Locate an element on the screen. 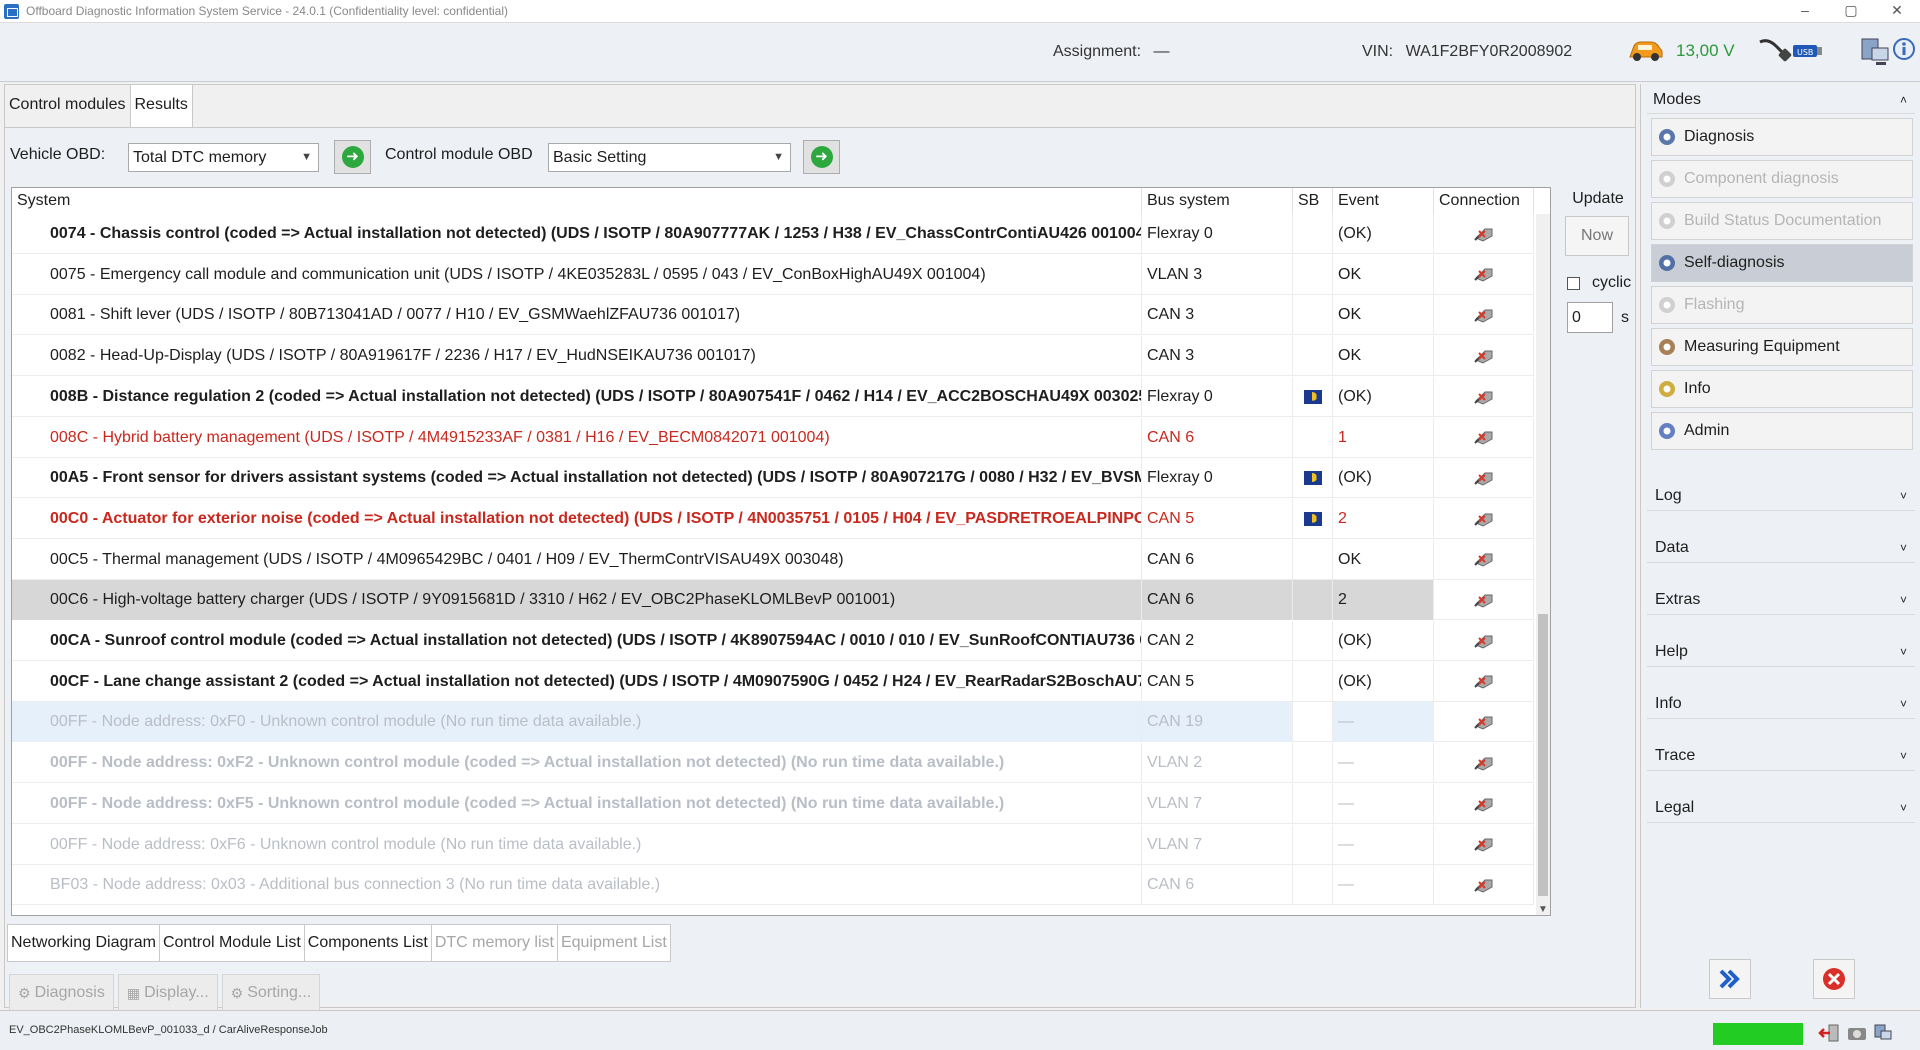  cycle-seconds-input: 0 is located at coordinates (1590, 317).